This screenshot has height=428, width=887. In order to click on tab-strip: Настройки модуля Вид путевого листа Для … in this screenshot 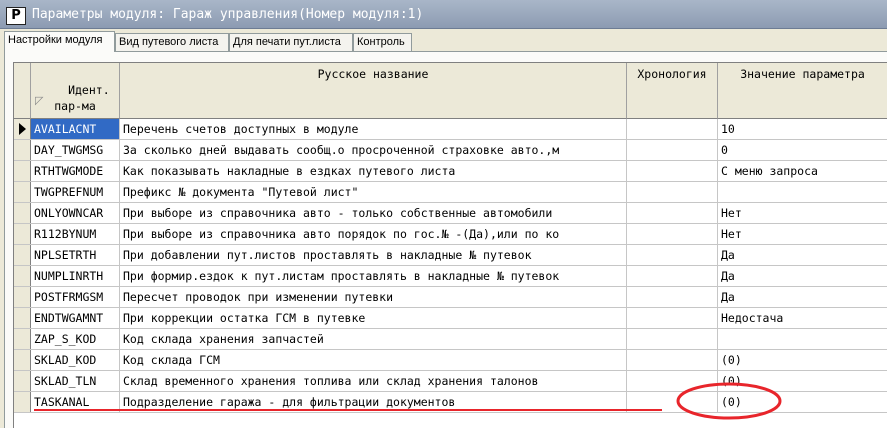, I will do `click(443, 41)`.